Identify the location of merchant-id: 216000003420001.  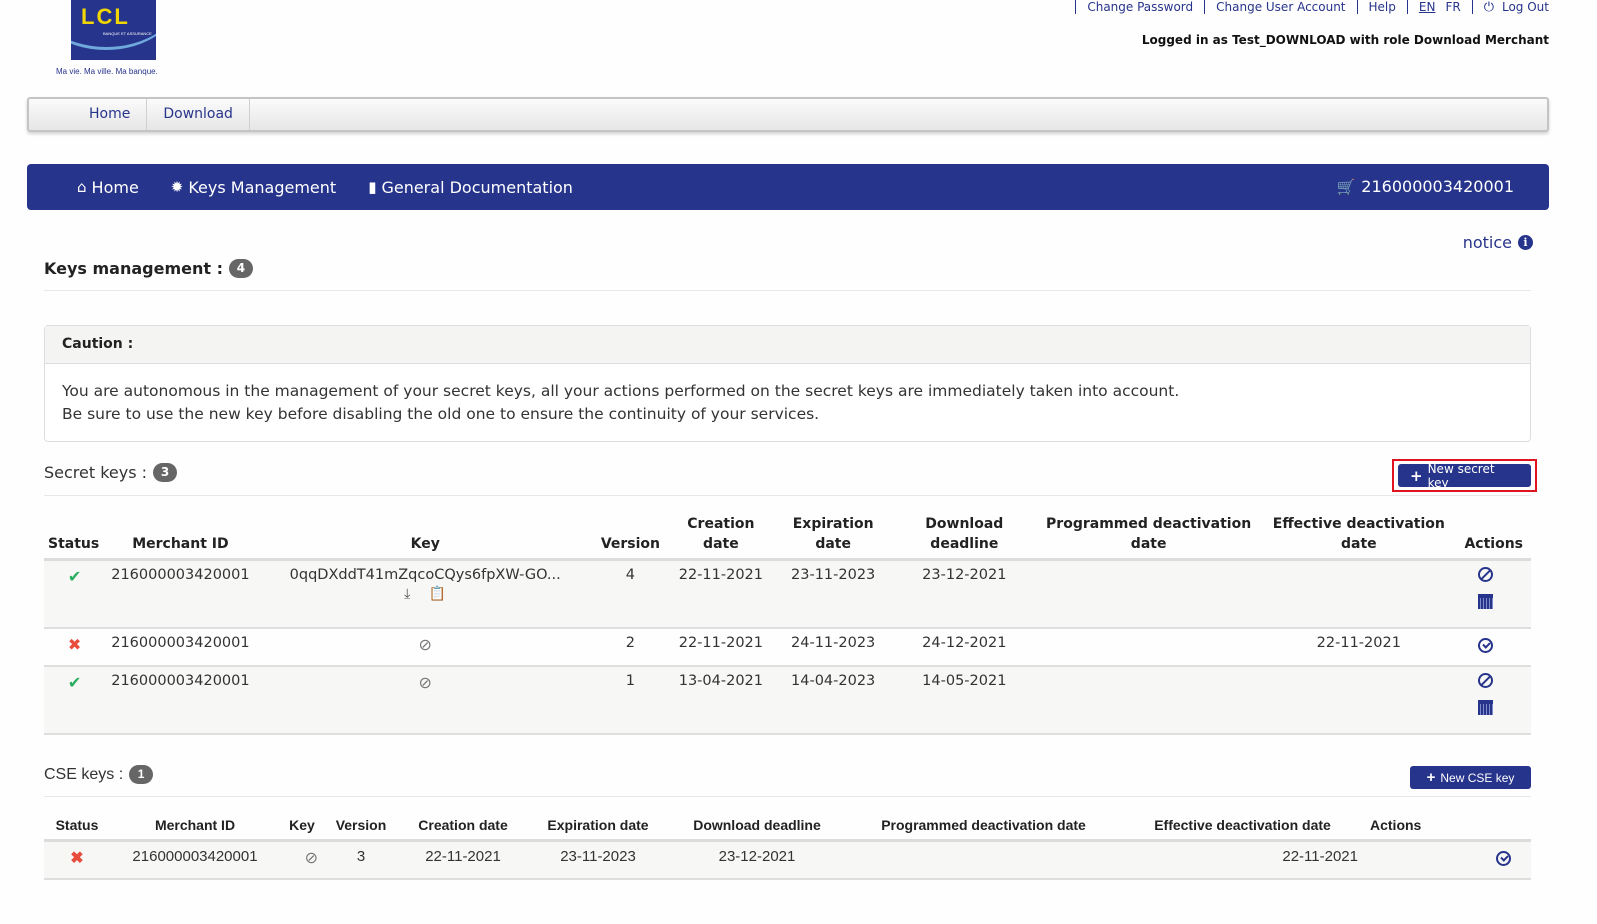
(1437, 186).